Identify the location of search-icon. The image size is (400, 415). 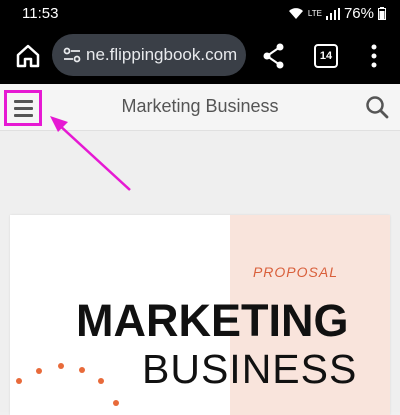
(377, 107).